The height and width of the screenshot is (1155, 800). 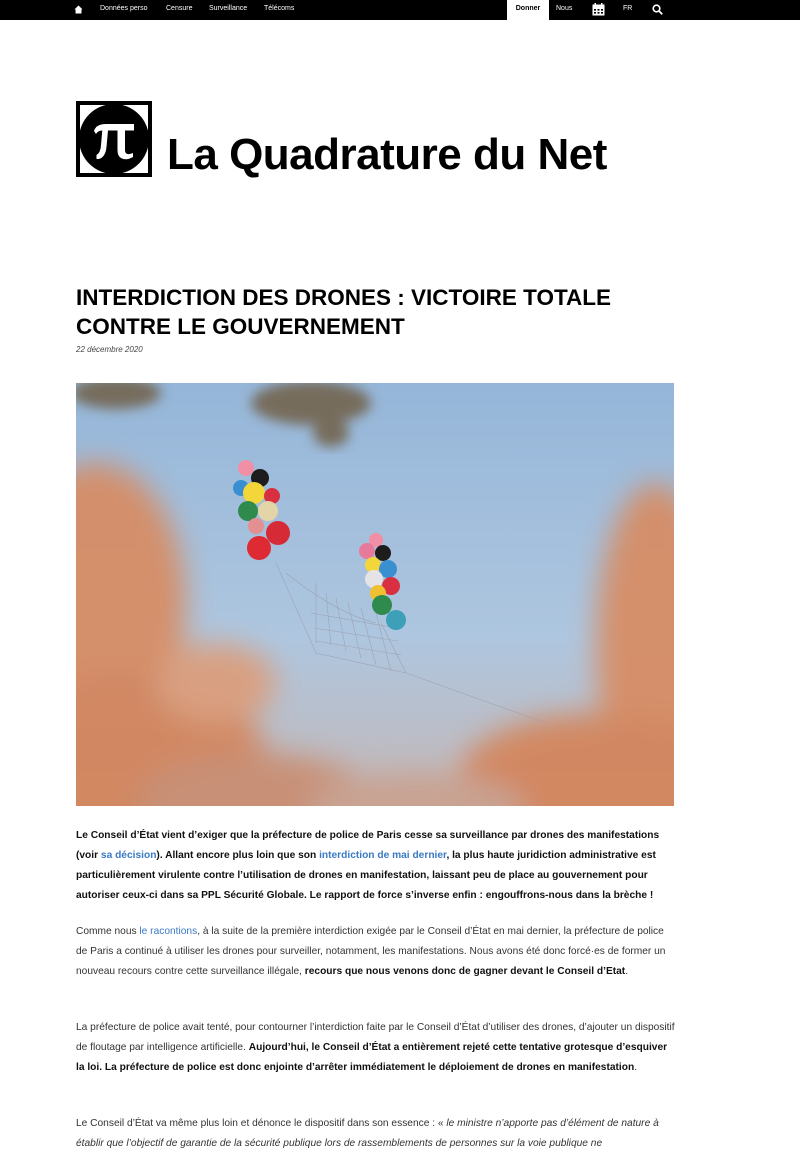 I want to click on p3-text-2: ., so click(x=636, y=1067).